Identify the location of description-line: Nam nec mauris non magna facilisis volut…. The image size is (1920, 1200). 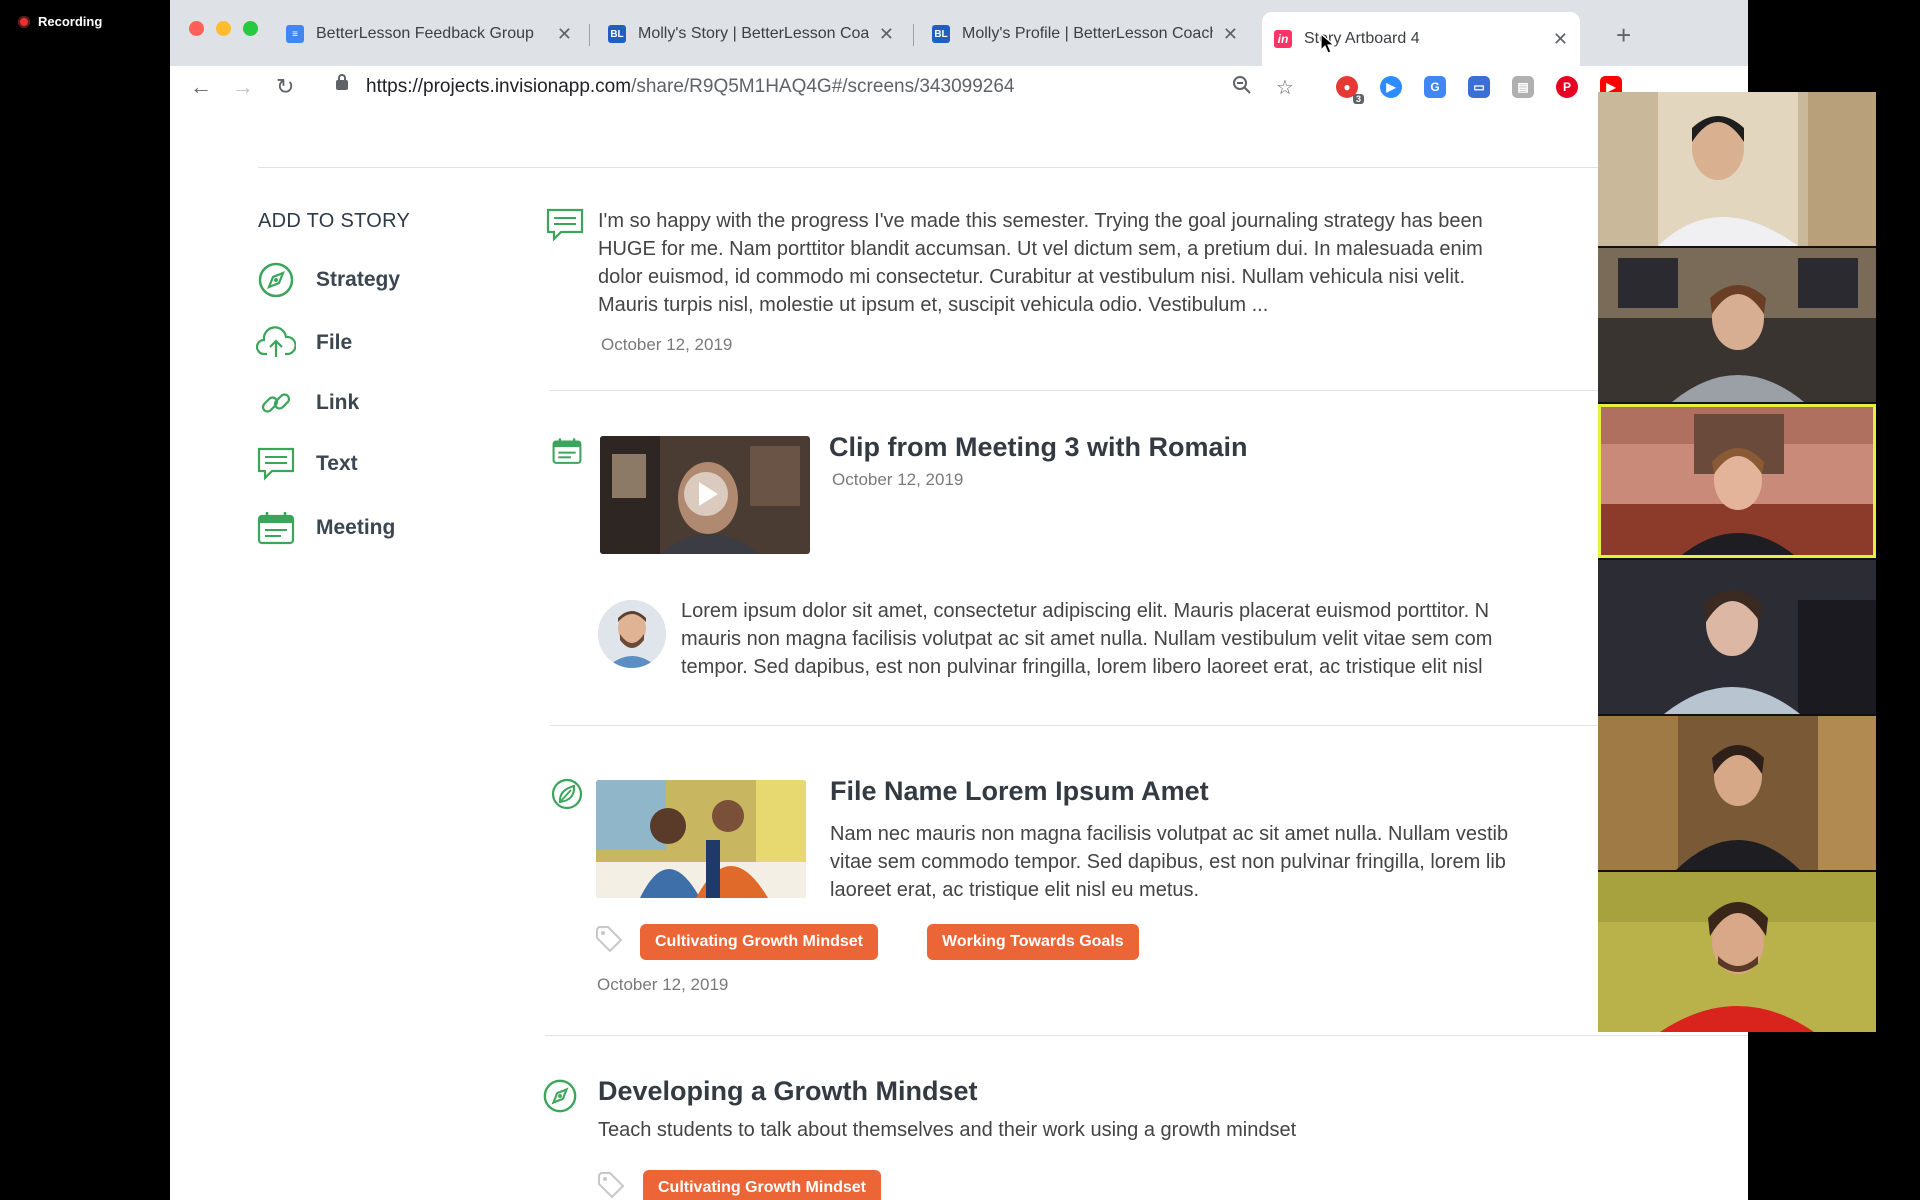
(1169, 834).